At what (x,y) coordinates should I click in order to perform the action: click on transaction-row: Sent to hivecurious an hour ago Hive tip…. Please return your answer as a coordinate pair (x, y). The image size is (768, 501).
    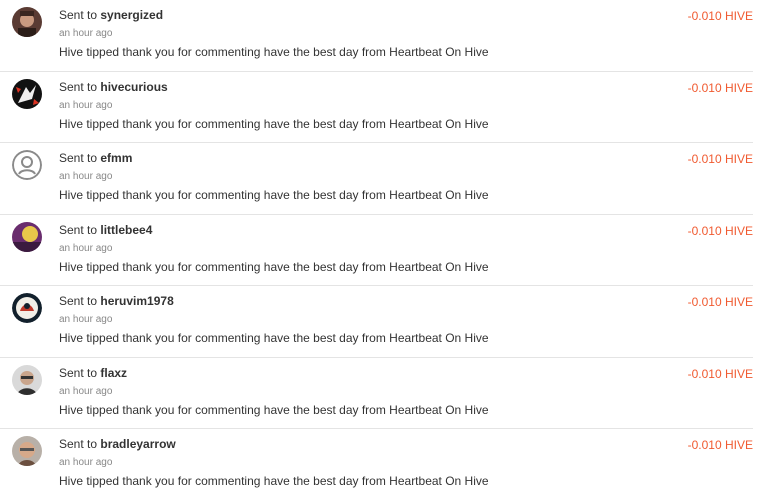
    Looking at the image, I should click on (376, 107).